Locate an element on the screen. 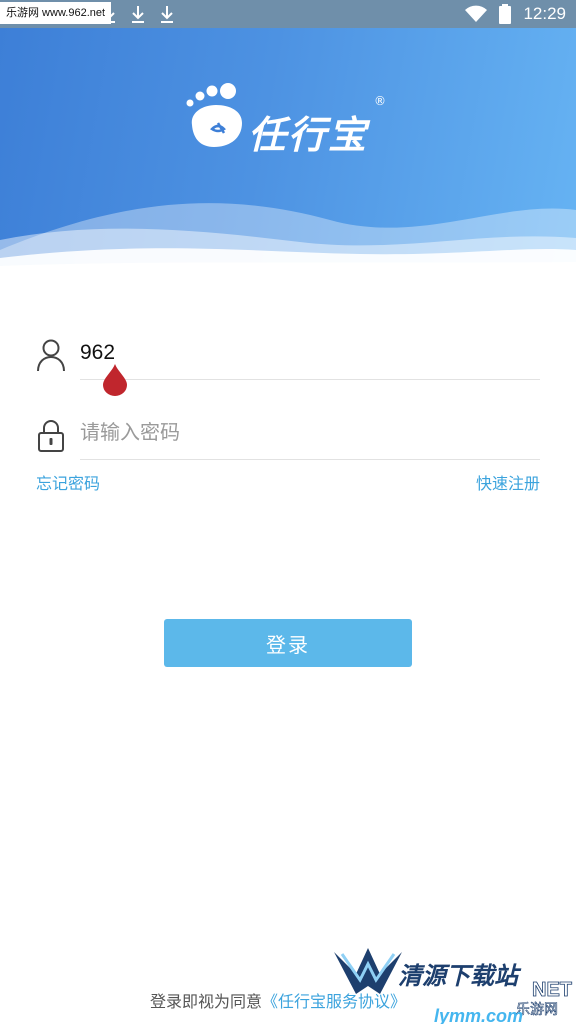  username-underline is located at coordinates (310, 379).